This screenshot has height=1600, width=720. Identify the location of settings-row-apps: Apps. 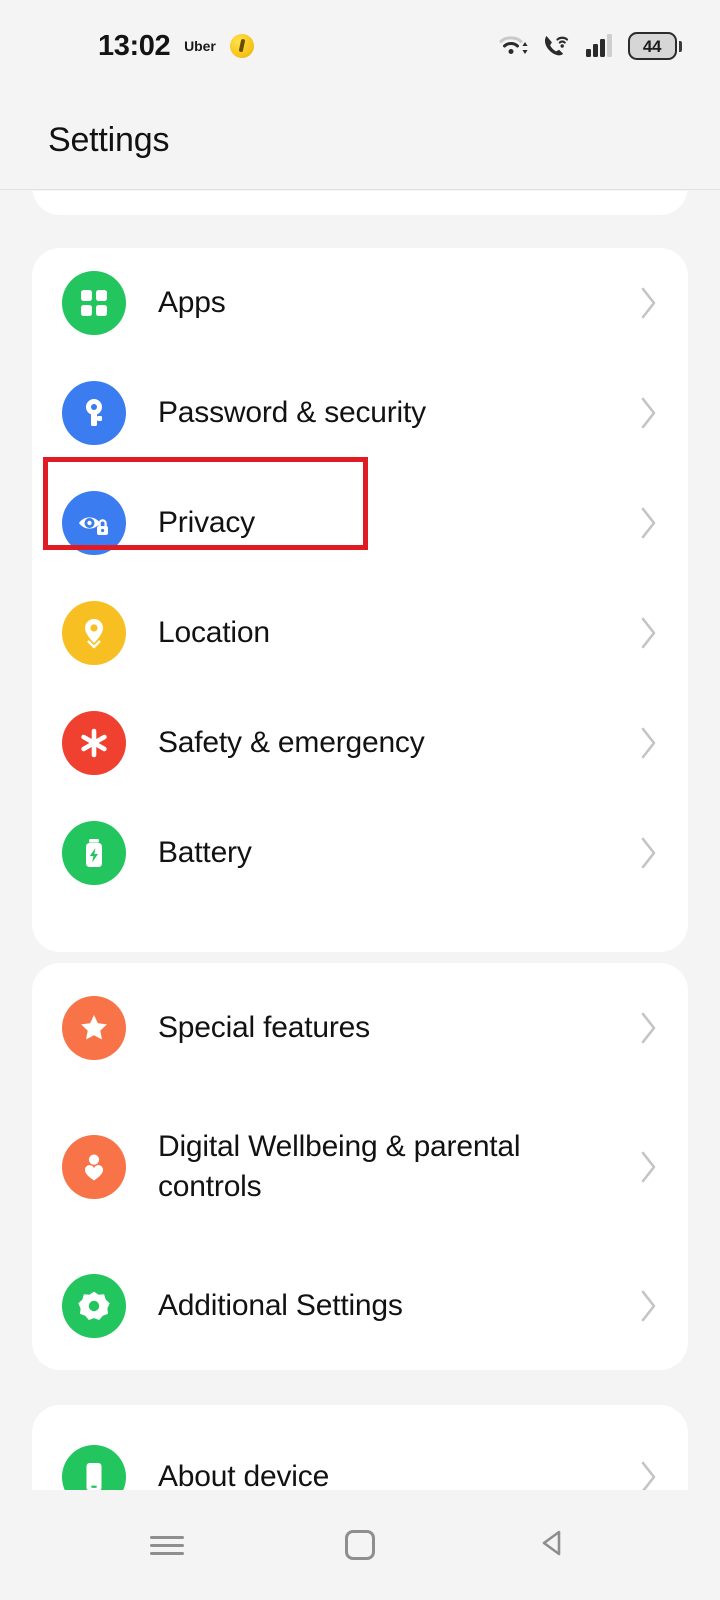
(360, 303).